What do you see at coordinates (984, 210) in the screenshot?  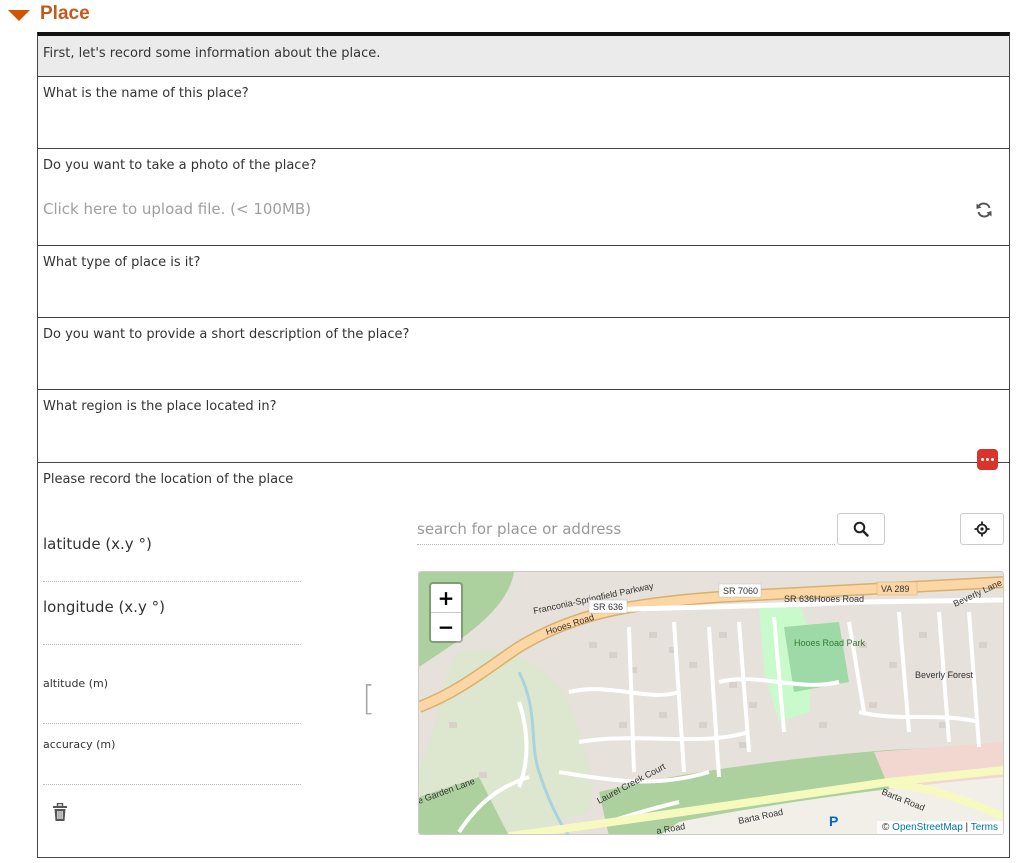 I see `refresh-icon` at bounding box center [984, 210].